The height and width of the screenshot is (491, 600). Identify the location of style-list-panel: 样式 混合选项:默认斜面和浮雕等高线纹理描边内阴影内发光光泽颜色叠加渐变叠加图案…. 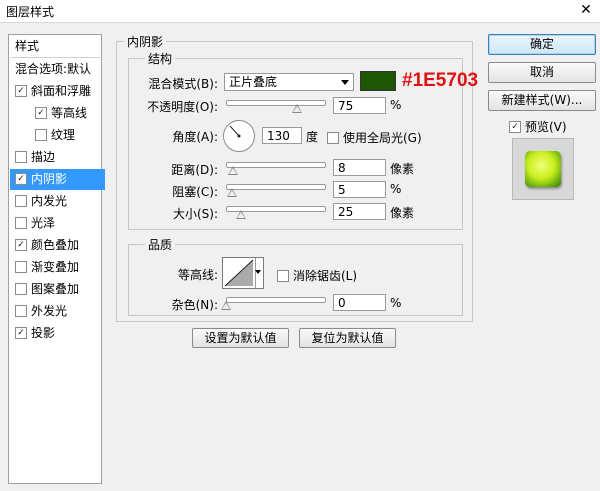
(56, 259).